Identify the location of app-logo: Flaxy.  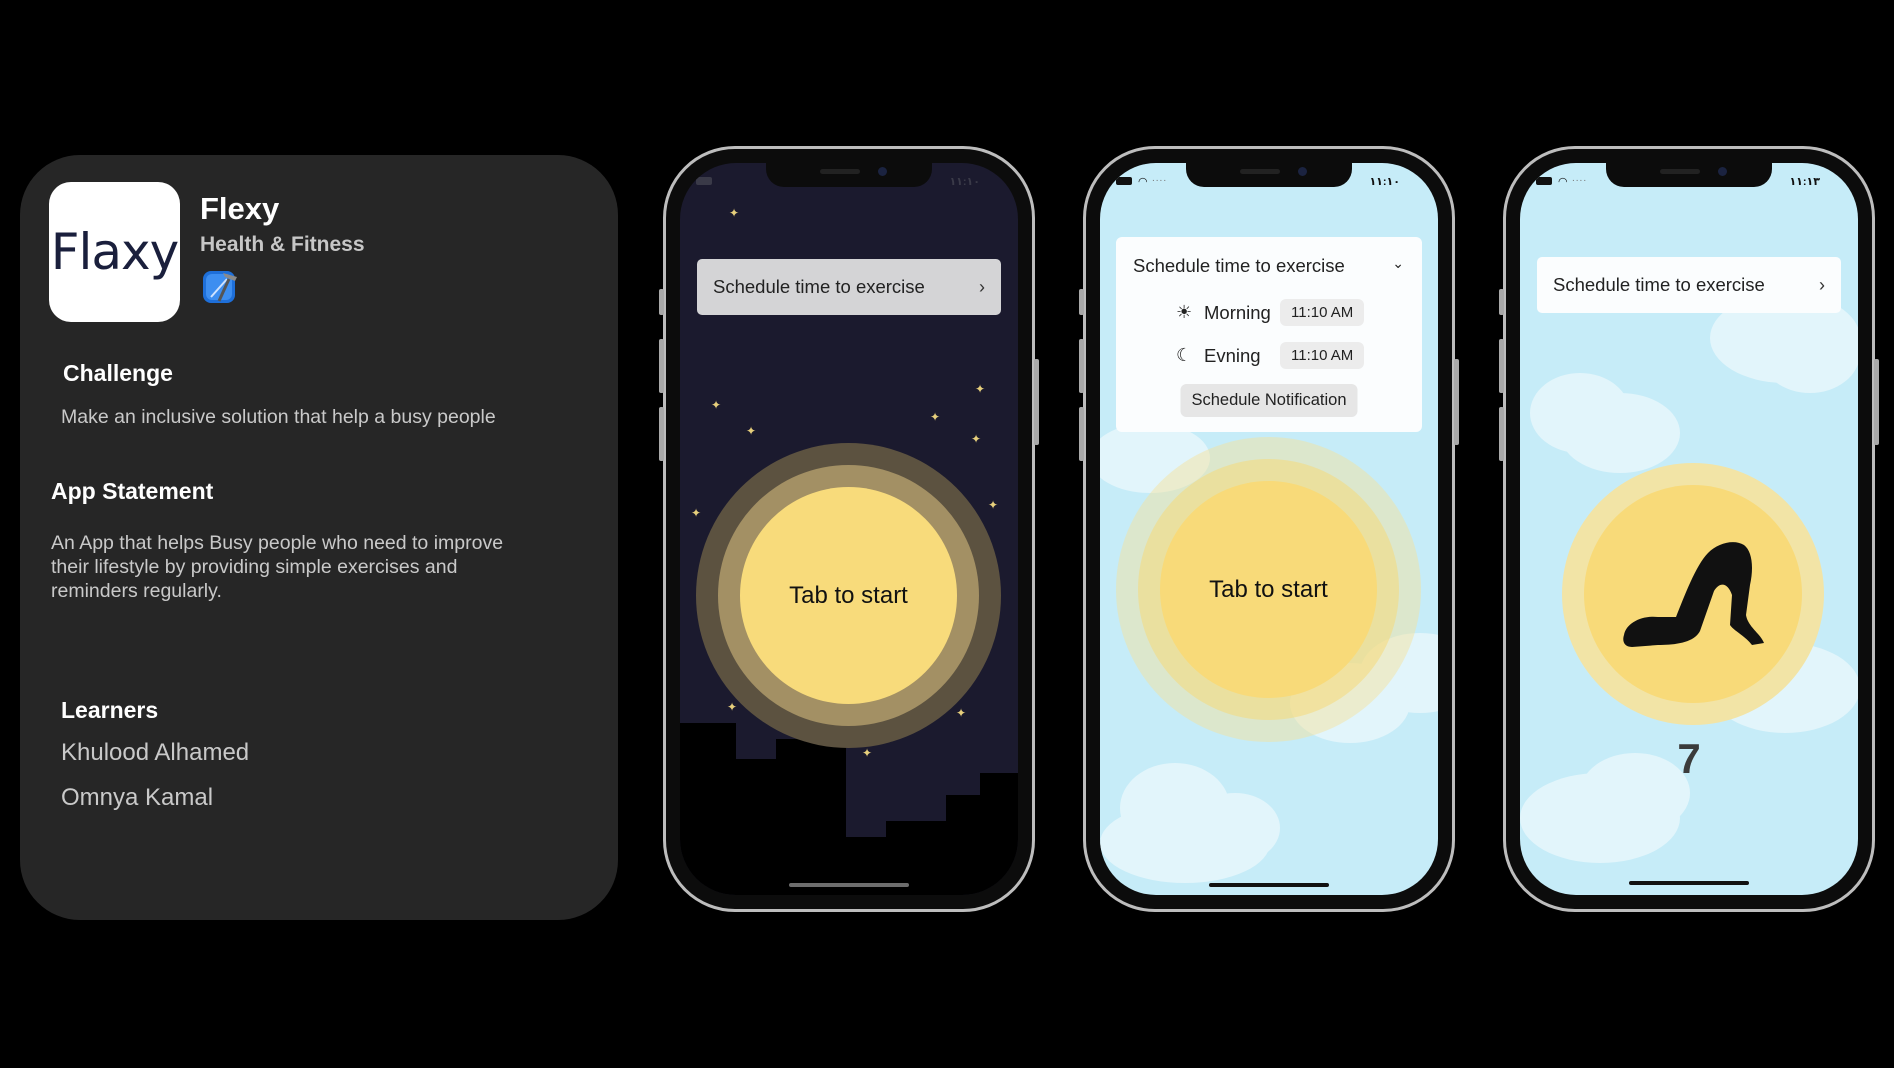
(114, 252).